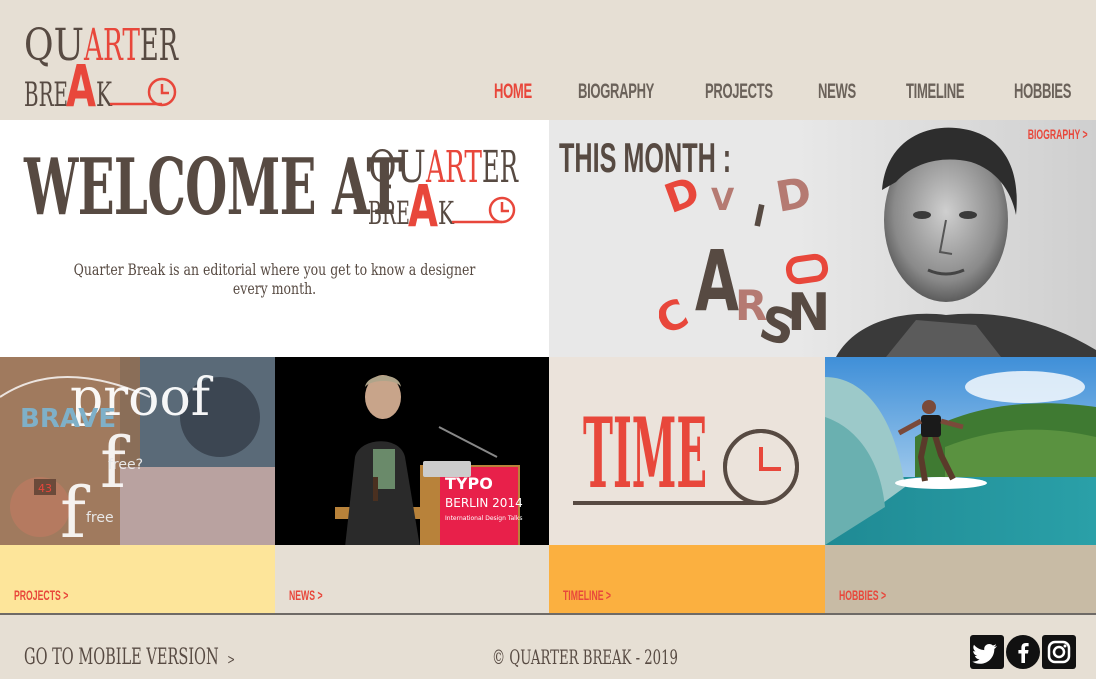 Image resolution: width=1096 pixels, height=679 pixels. What do you see at coordinates (935, 92) in the screenshot?
I see `nav-timeline: TIMELINE` at bounding box center [935, 92].